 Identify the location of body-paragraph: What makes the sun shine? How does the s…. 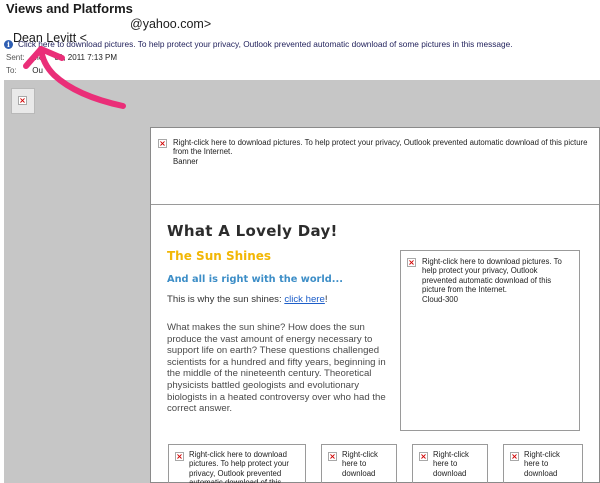
(276, 368).